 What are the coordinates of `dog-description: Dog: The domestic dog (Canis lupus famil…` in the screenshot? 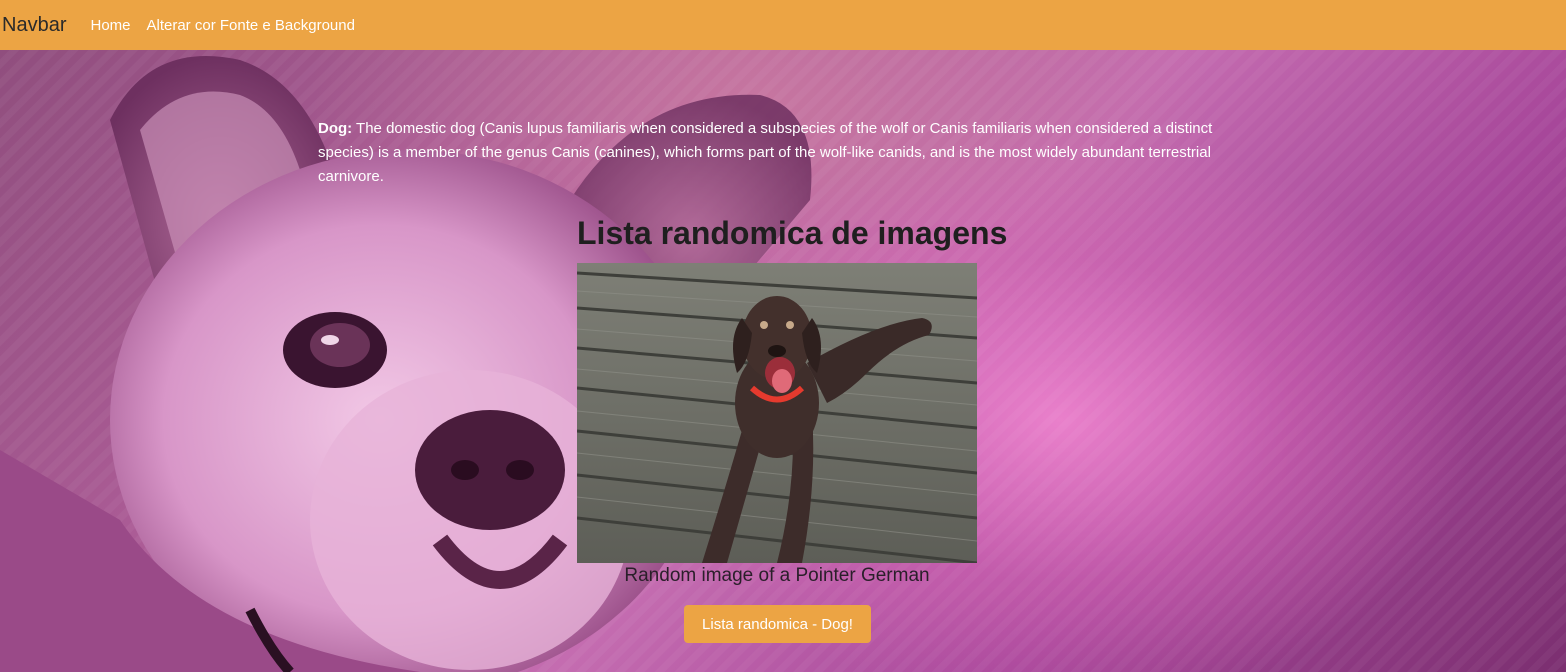 It's located at (768, 153).